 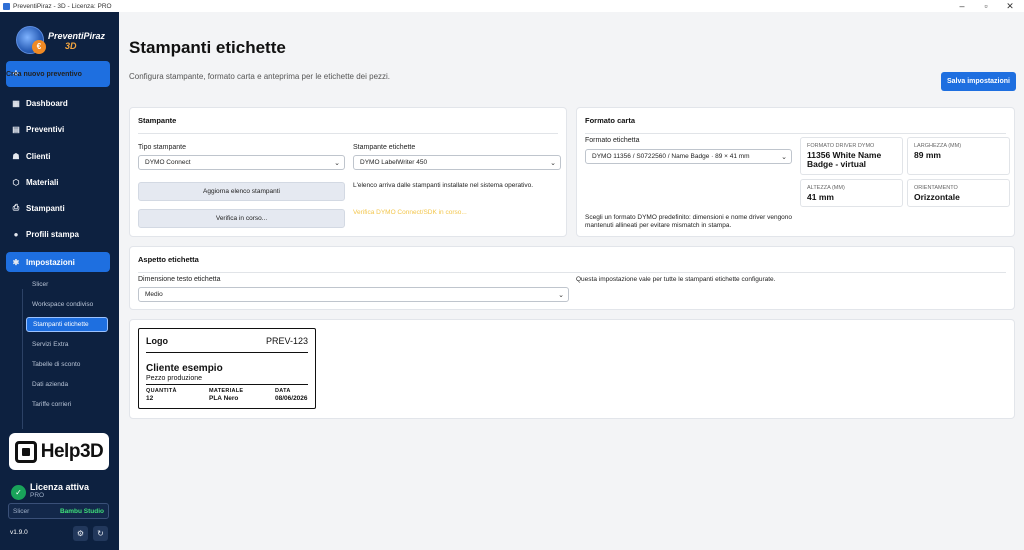 I want to click on stat-value: 41 mm, so click(x=820, y=197).